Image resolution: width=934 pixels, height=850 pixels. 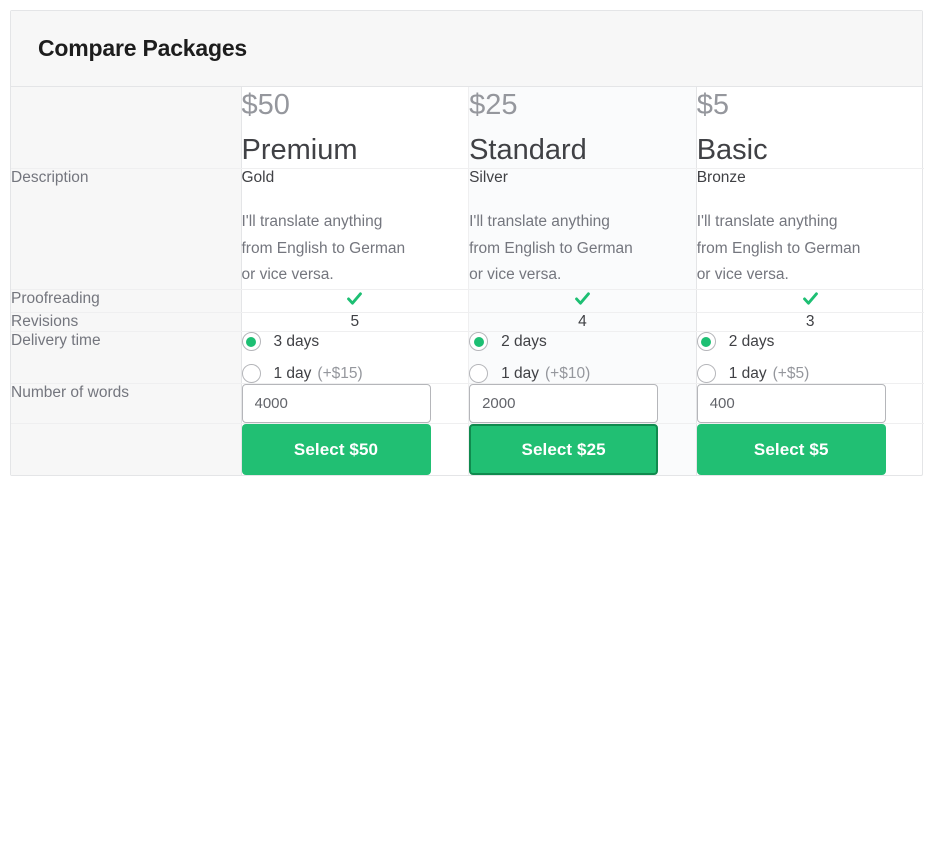 What do you see at coordinates (355, 358) in the screenshot?
I see `delivery-cell-premium: 3 days 1 day (+$15)` at bounding box center [355, 358].